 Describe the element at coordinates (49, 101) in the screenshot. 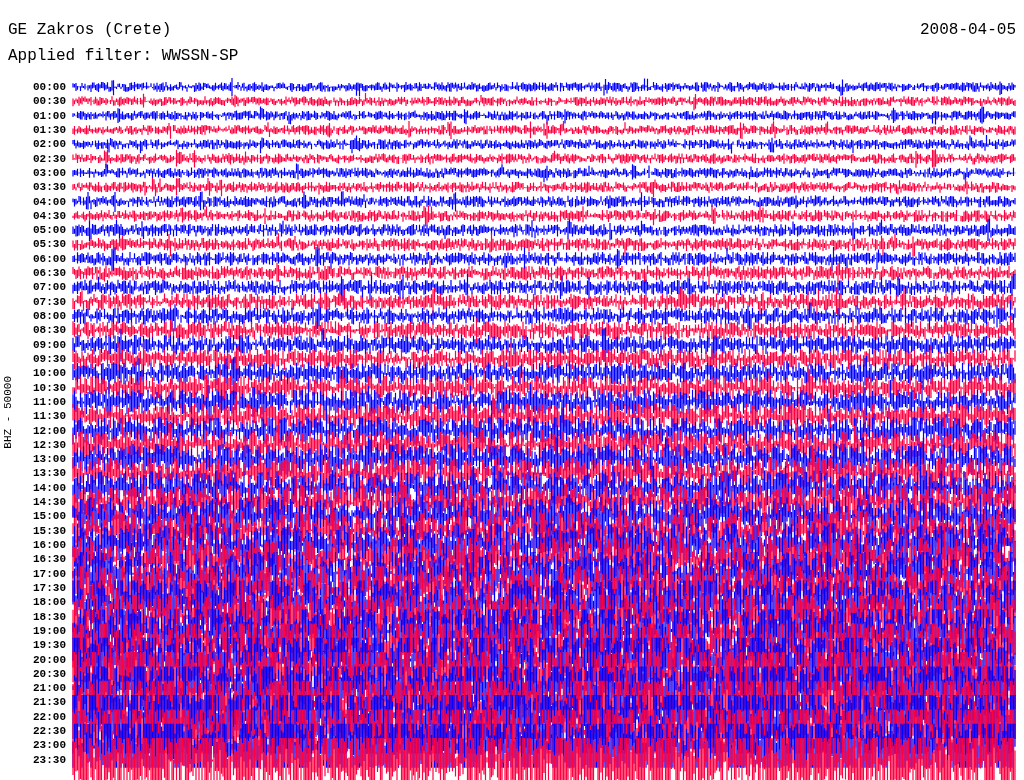

I see `time-label: 00:30` at that location.